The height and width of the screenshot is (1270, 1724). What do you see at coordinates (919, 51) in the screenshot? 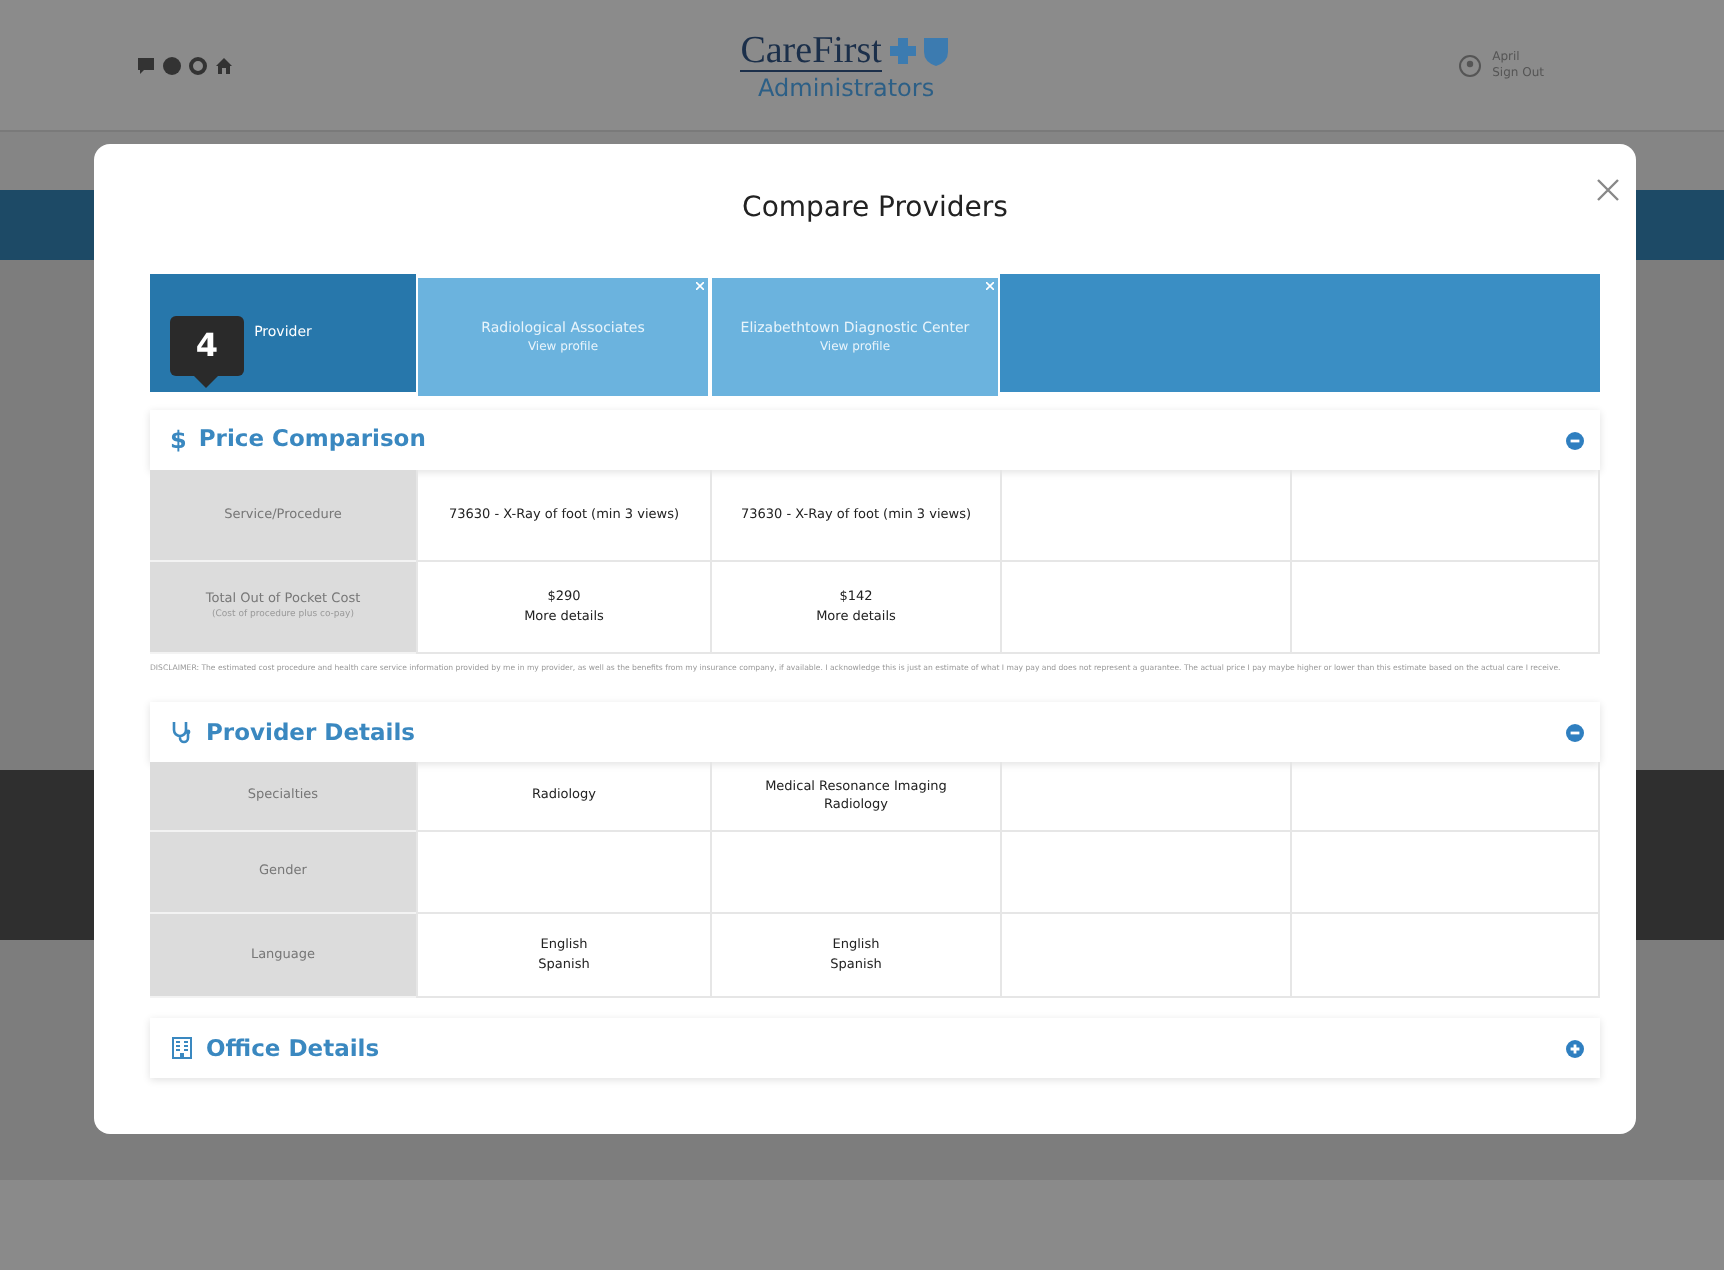
I see `cross-shield-icon` at bounding box center [919, 51].